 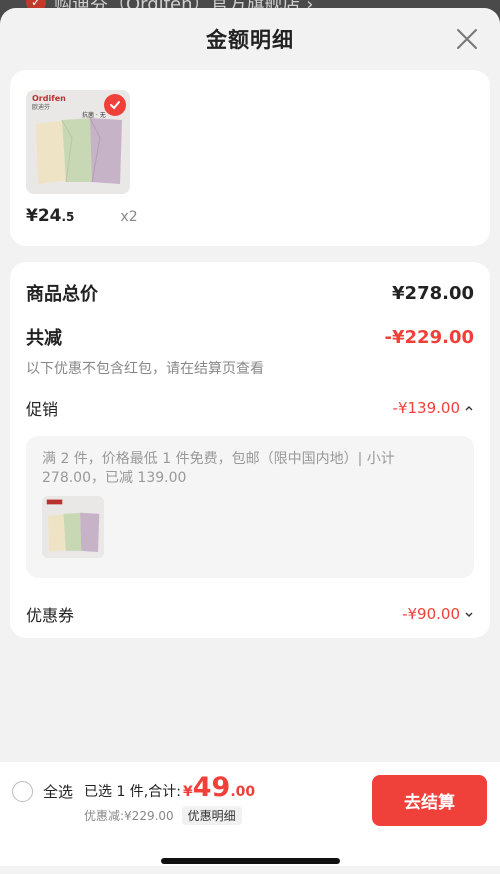 I want to click on promotion-row: 促销 -¥139.00, so click(x=250, y=408).